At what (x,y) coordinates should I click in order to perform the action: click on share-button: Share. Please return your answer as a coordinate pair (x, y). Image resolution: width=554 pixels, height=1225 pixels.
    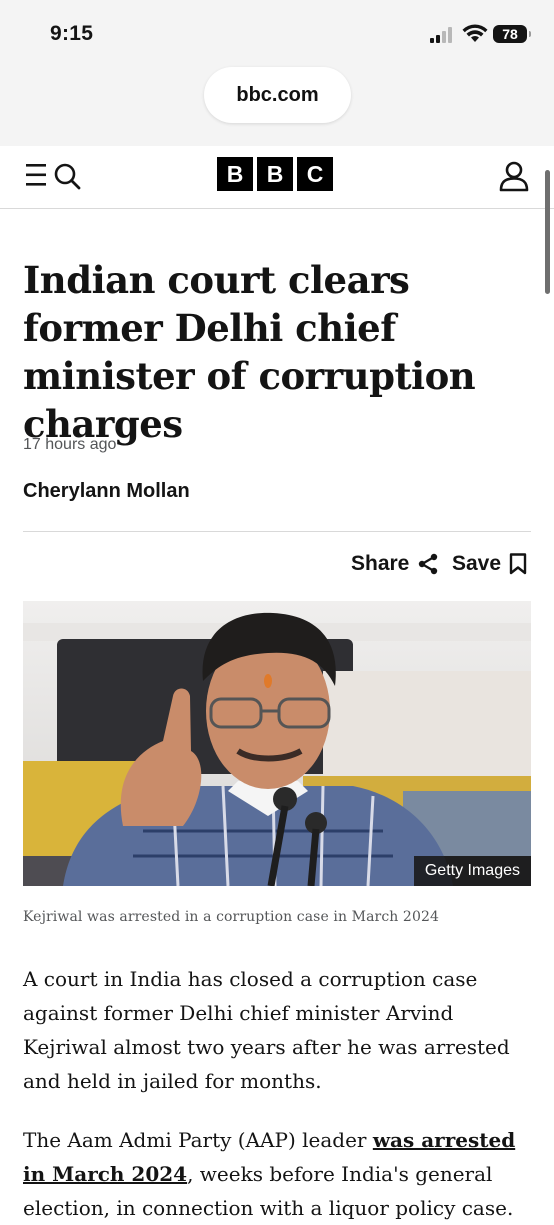
    Looking at the image, I should click on (395, 564).